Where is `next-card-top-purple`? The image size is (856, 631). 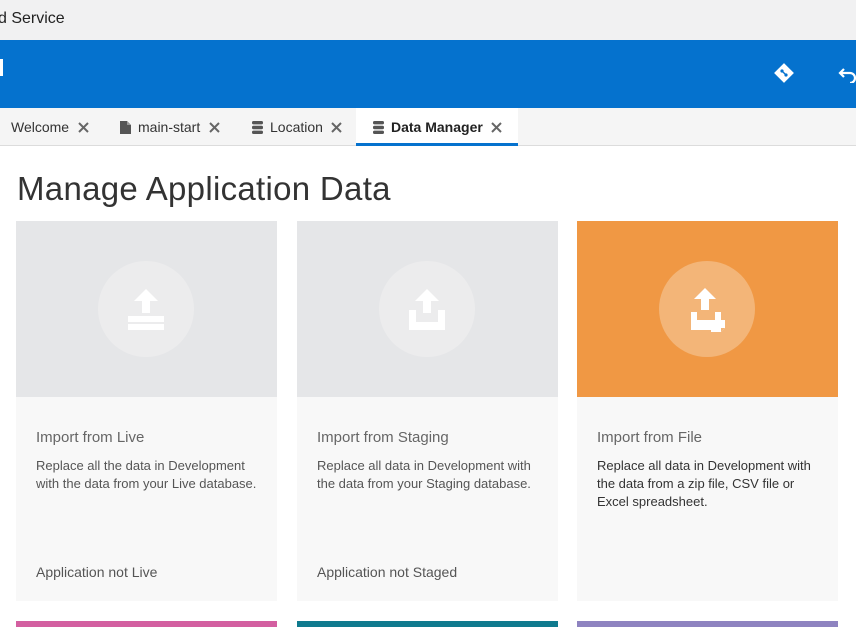 next-card-top-purple is located at coordinates (707, 624).